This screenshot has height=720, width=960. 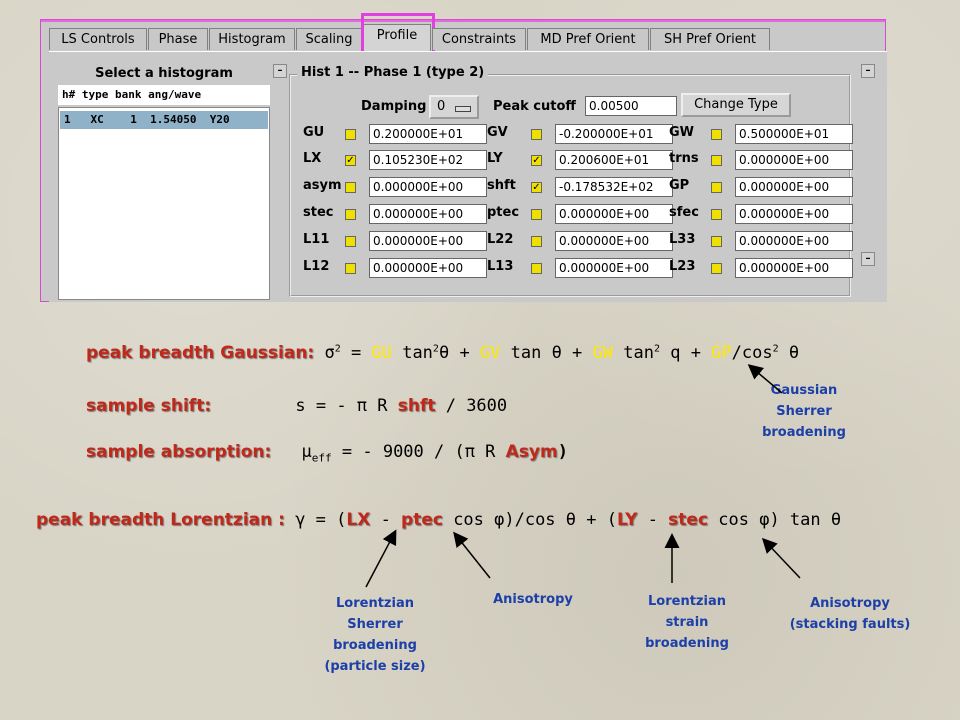 I want to click on arrow-gaussian-sherrer, so click(x=765, y=379).